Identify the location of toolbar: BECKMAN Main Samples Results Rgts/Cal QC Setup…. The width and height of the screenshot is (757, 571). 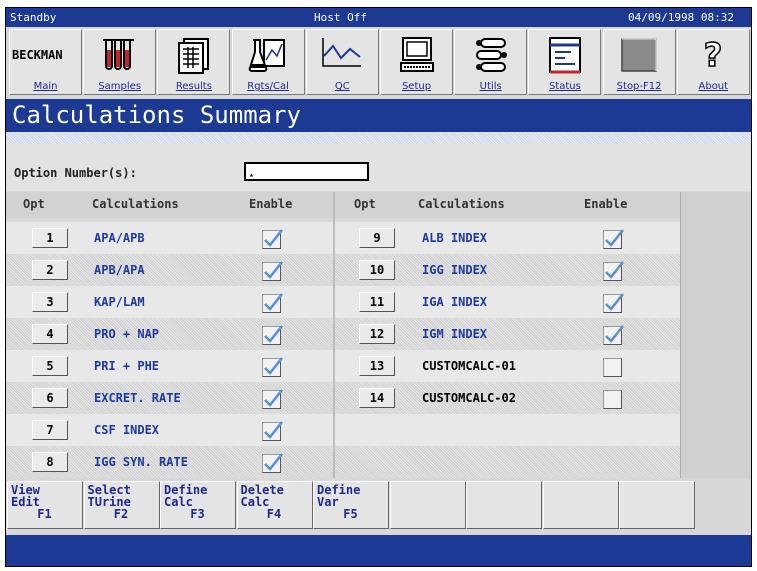
(378, 63).